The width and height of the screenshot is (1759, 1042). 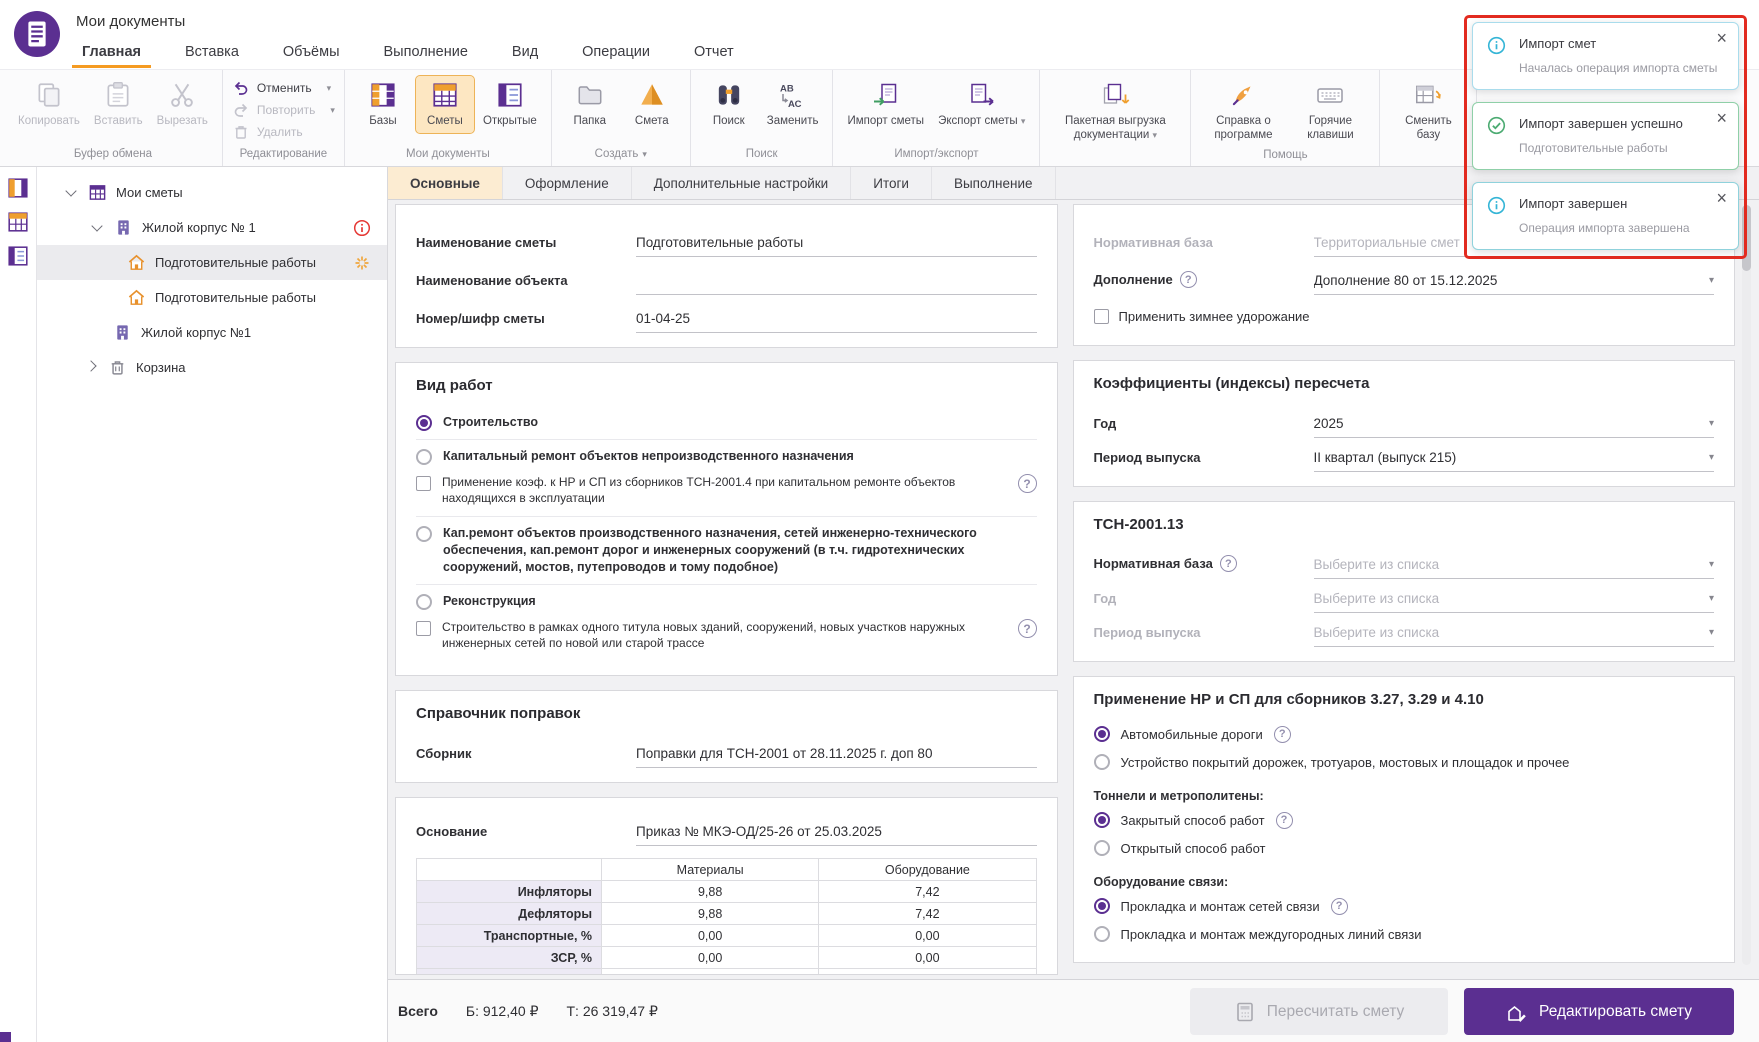 I want to click on corrections-title: Справочник поправок, so click(x=498, y=714).